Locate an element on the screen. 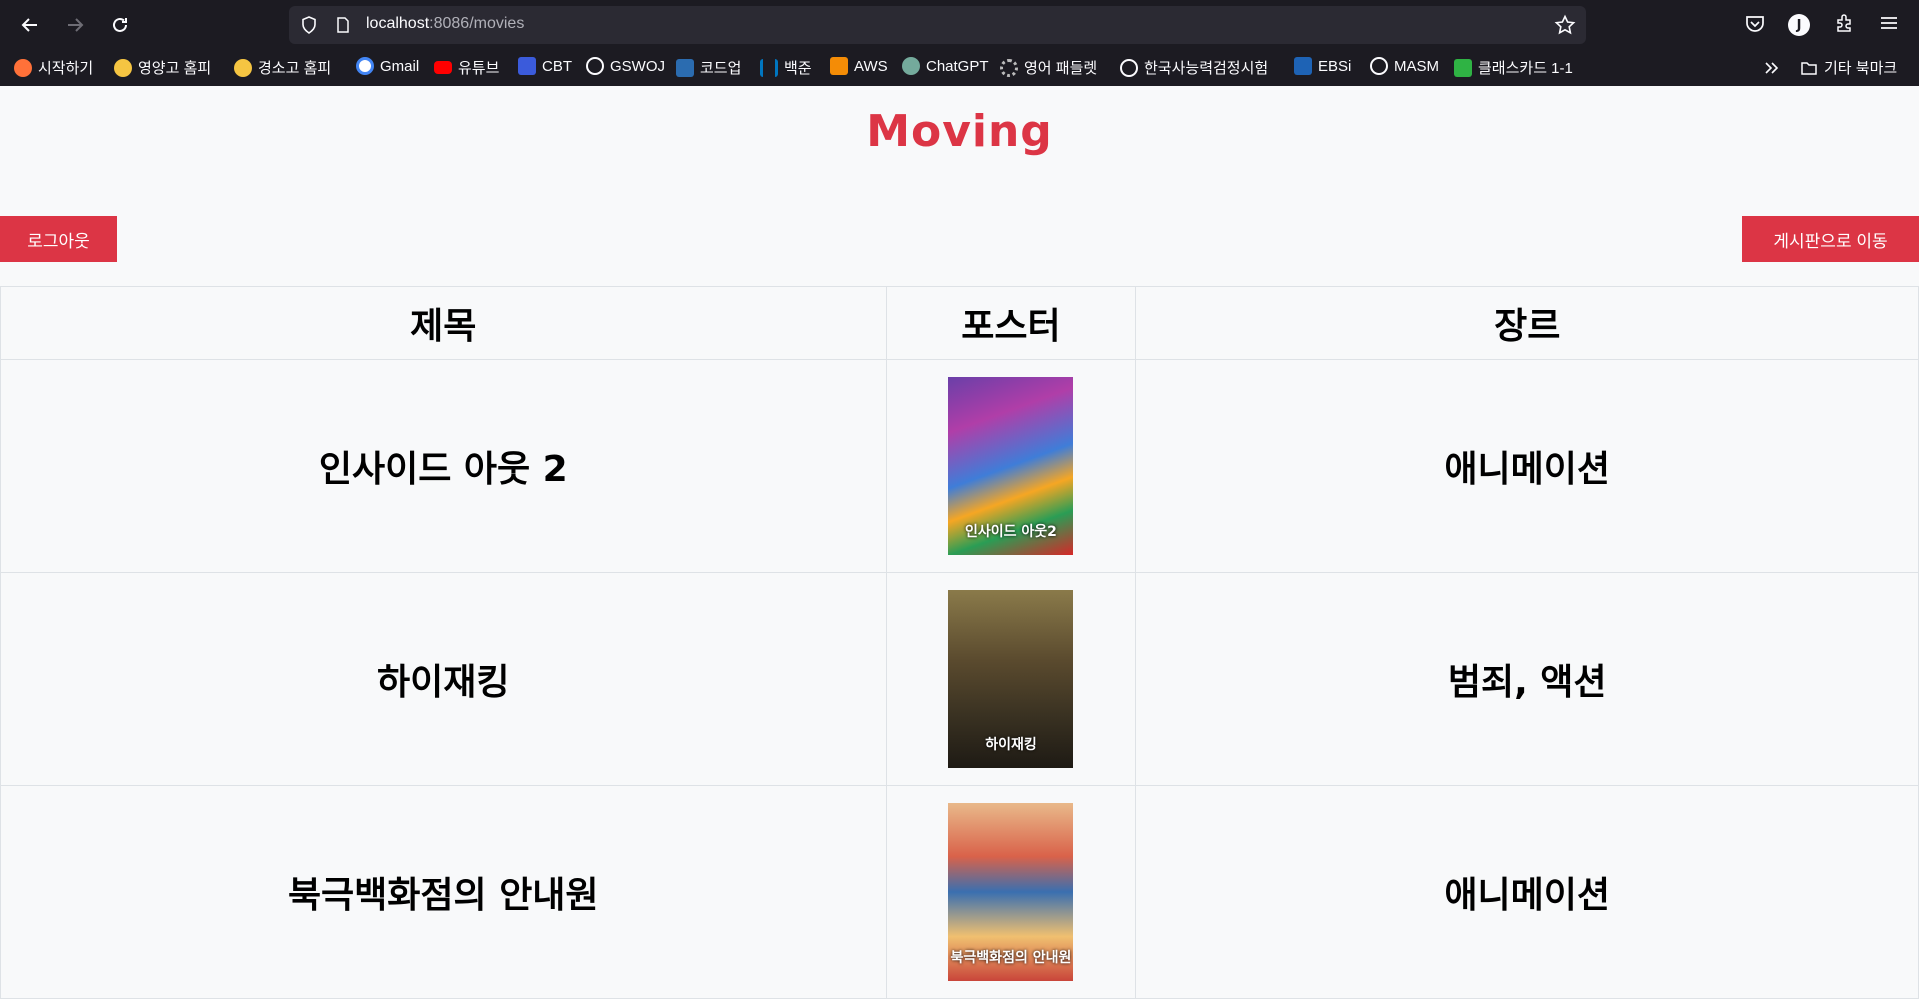  bookmark-item: 백준 is located at coordinates (786, 67).